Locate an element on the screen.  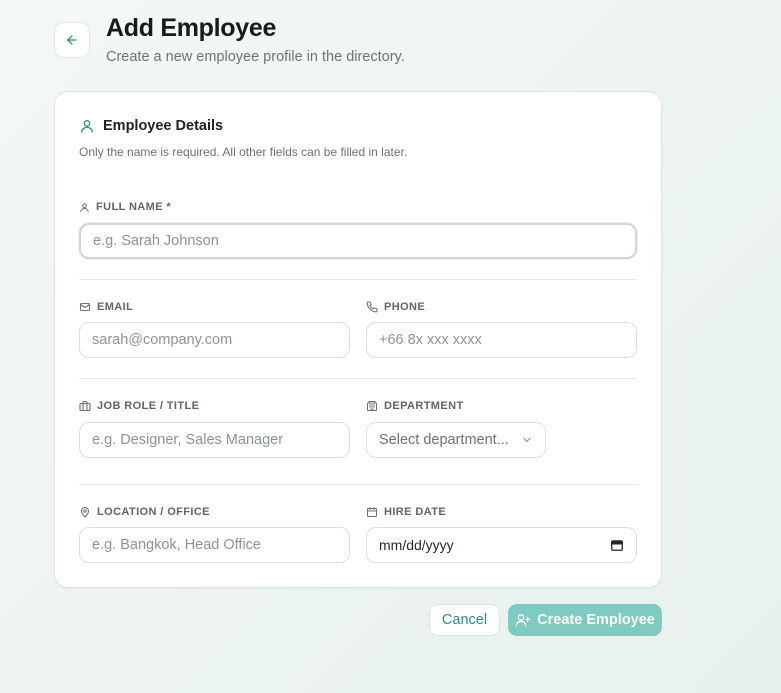
phone-label-text: PHONE is located at coordinates (405, 307).